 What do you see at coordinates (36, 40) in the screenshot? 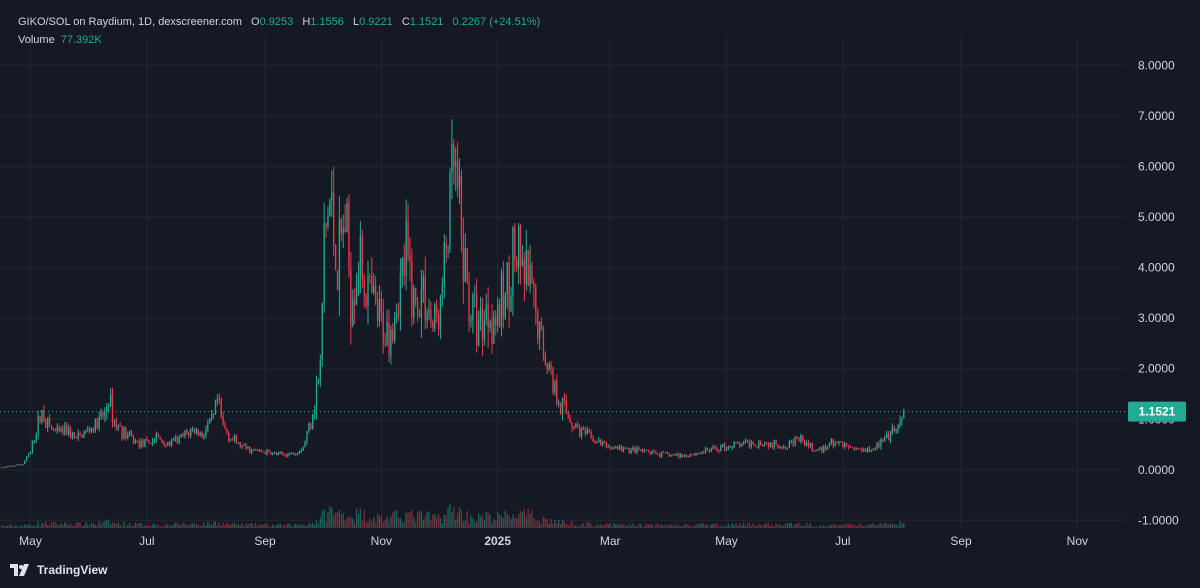
I see `volume-label: Volume` at bounding box center [36, 40].